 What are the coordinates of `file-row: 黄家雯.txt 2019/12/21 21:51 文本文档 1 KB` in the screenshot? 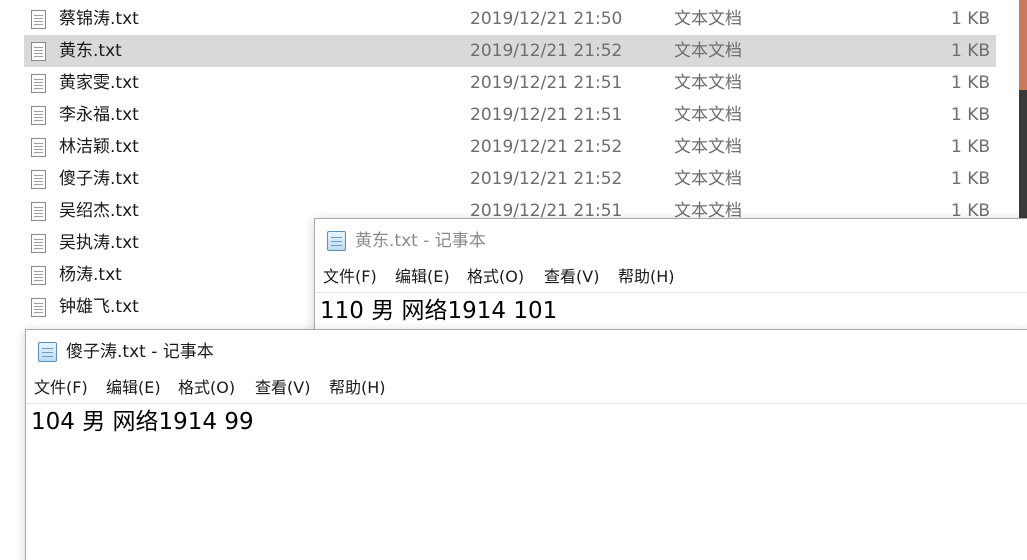 It's located at (510, 83).